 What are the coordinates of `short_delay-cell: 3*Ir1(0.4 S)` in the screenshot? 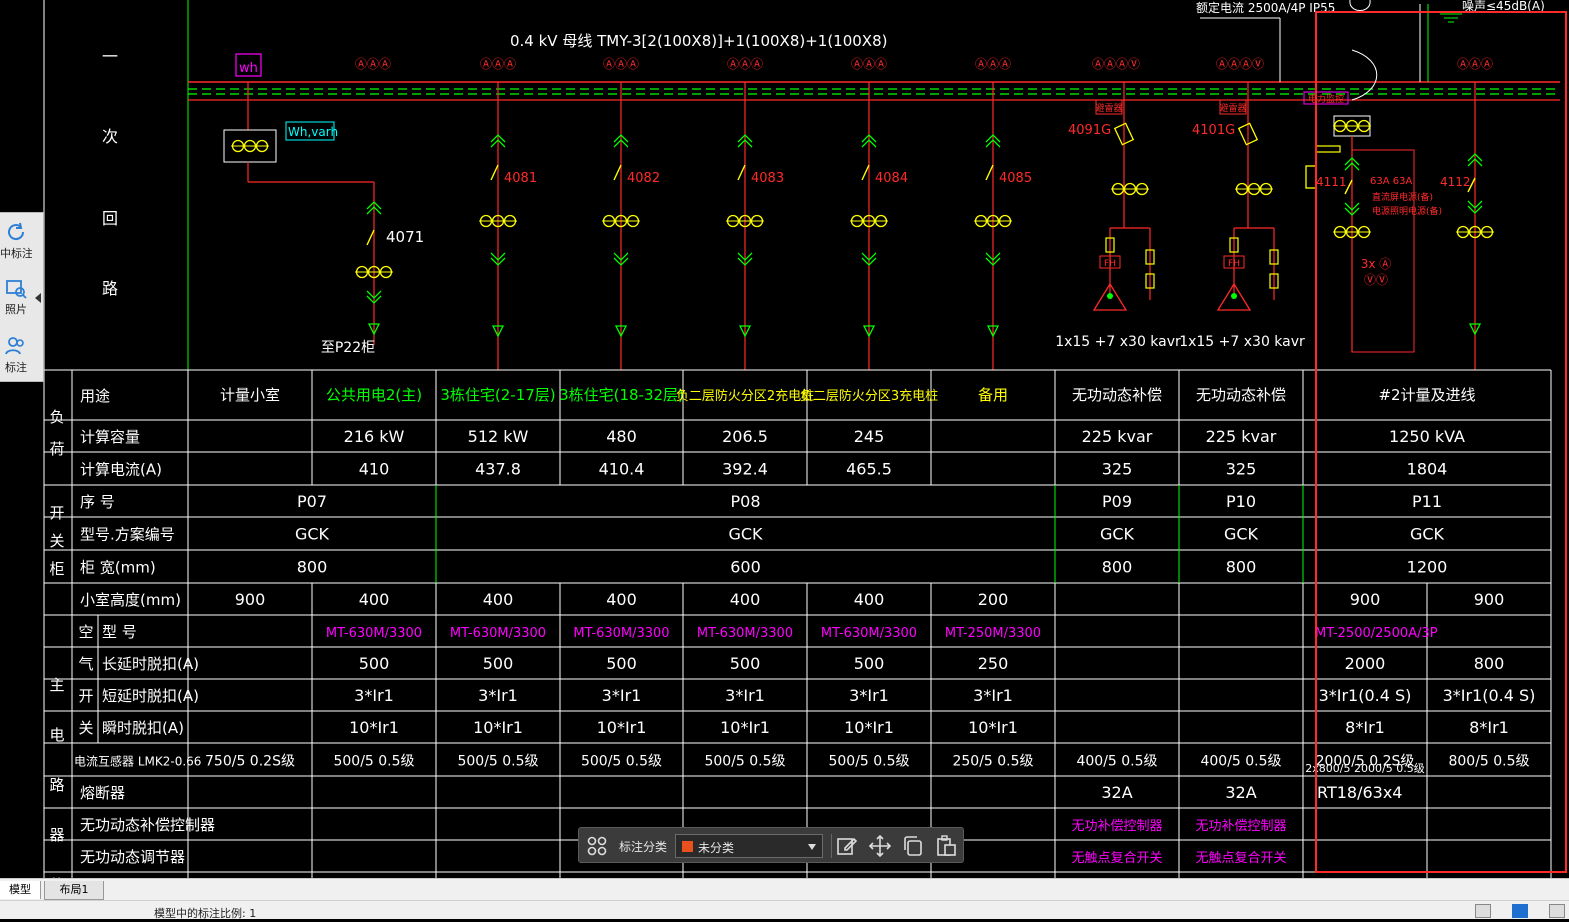 It's located at (1365, 695).